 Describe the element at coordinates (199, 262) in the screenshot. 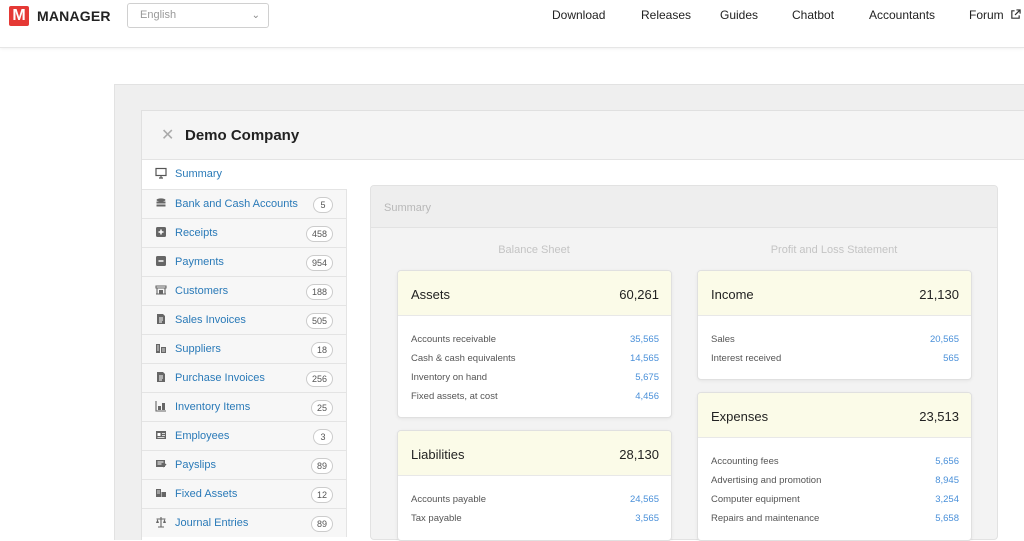

I see `sidebar-item-label: Payments` at that location.